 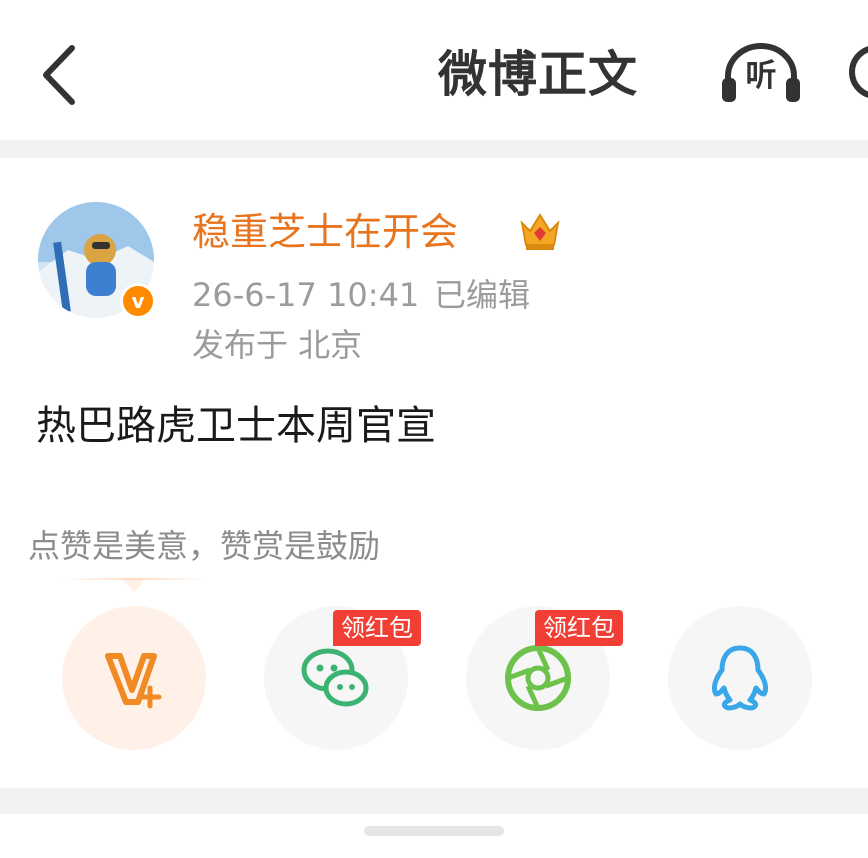 I want to click on crown-icon, so click(x=540, y=231).